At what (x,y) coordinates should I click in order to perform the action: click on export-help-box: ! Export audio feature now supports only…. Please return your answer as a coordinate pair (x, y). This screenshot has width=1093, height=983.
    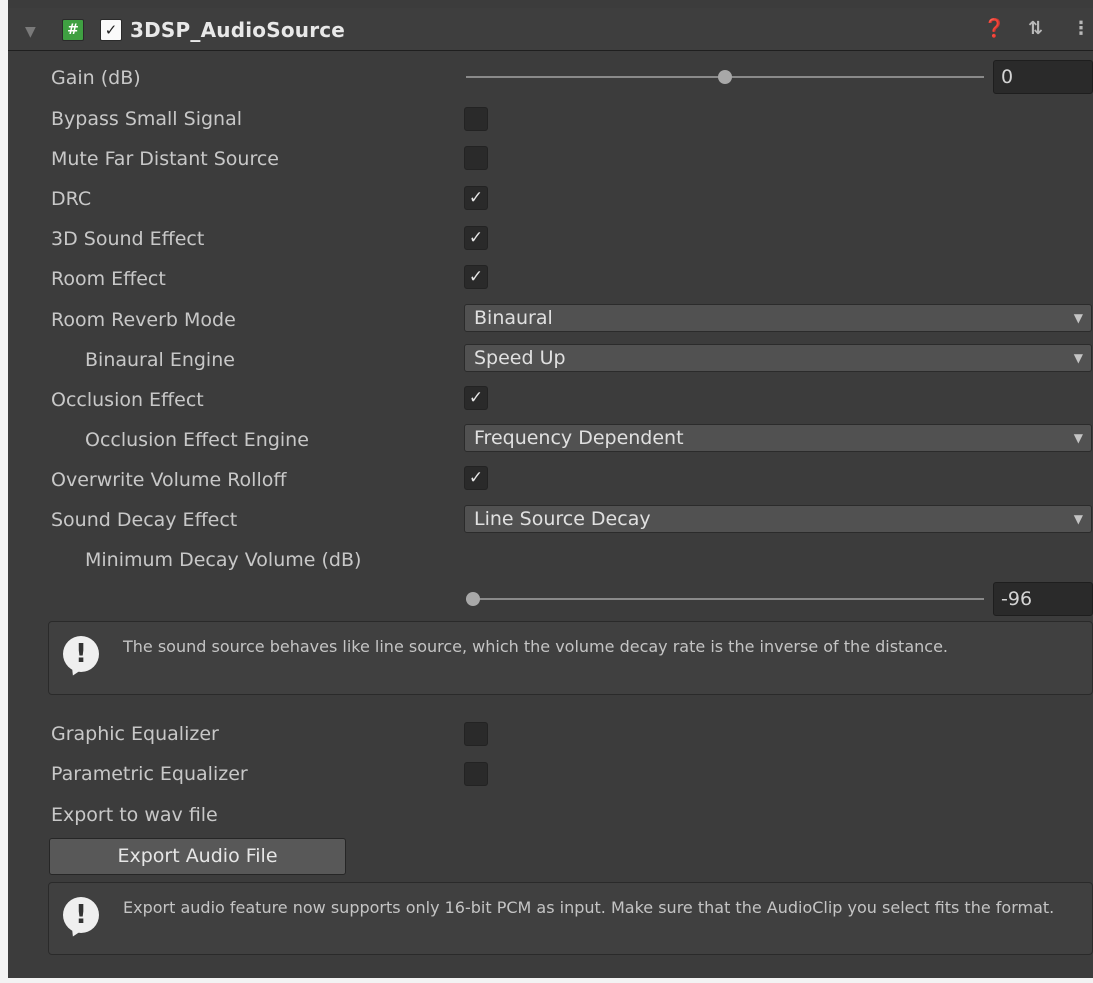
    Looking at the image, I should click on (570, 918).